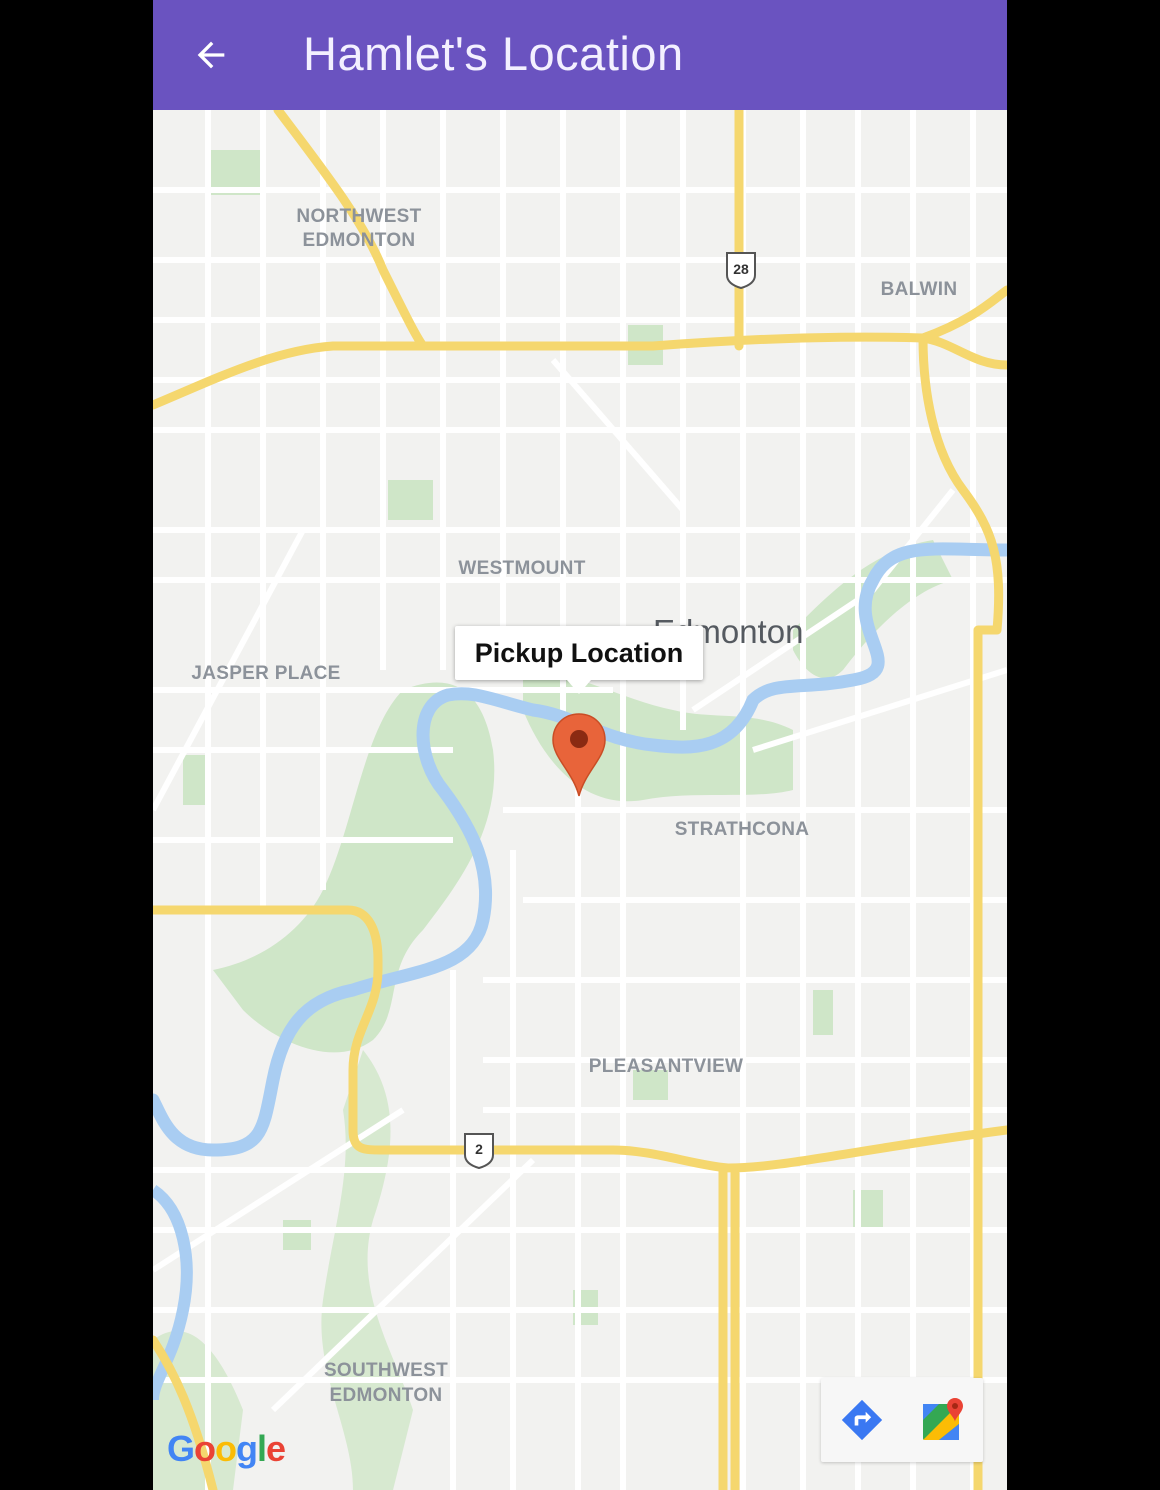 Image resolution: width=1160 pixels, height=1490 pixels. I want to click on label-strathcona: STRATHCONA, so click(742, 829).